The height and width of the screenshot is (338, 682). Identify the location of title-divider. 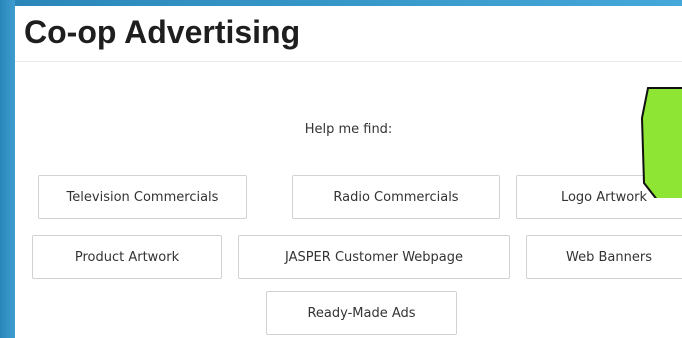
(348, 61).